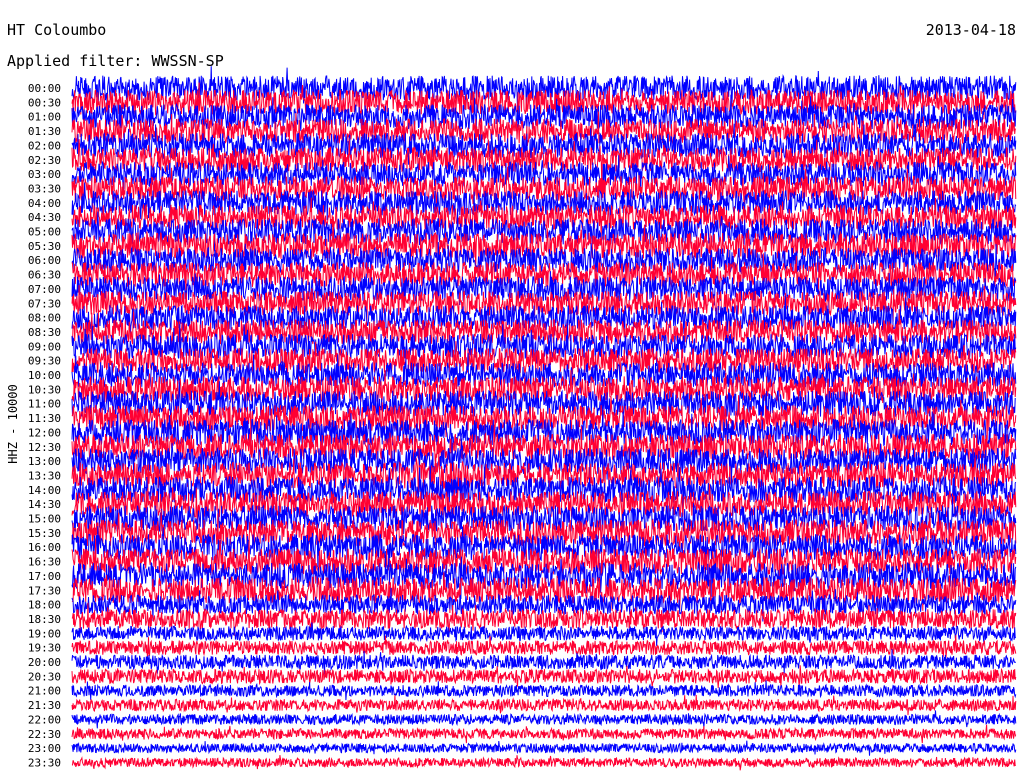 The image size is (1024, 780). What do you see at coordinates (44, 475) in the screenshot?
I see `tick-label-1330: 13:30` at bounding box center [44, 475].